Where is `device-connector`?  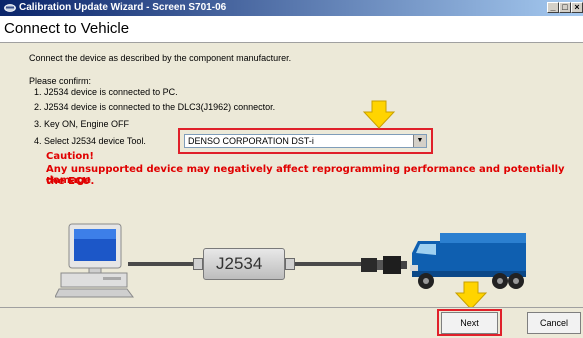 device-connector is located at coordinates (290, 264).